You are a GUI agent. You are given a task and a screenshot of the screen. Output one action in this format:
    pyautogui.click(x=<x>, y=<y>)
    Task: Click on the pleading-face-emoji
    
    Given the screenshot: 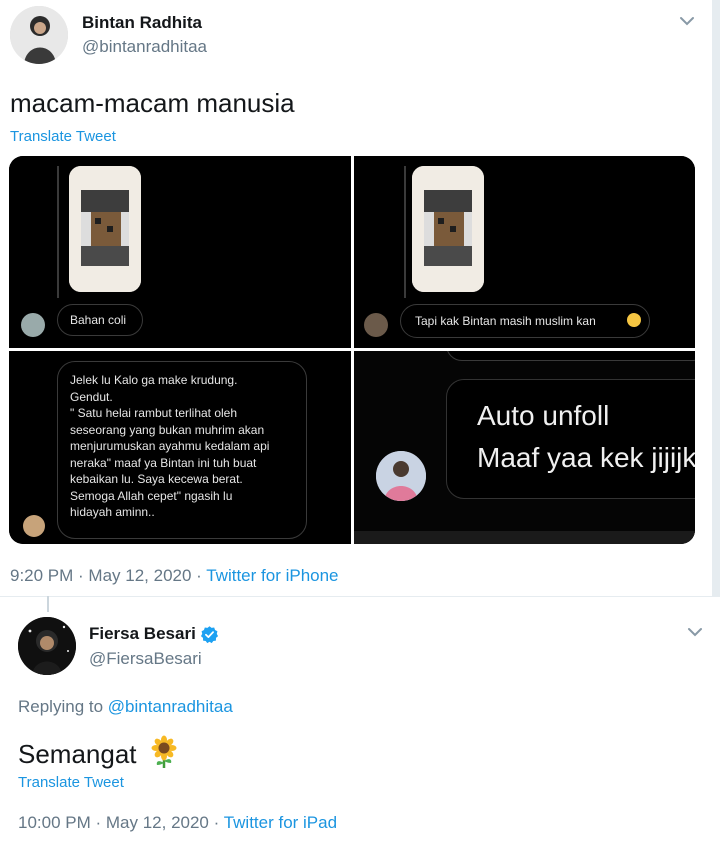 What is the action you would take?
    pyautogui.click(x=634, y=320)
    